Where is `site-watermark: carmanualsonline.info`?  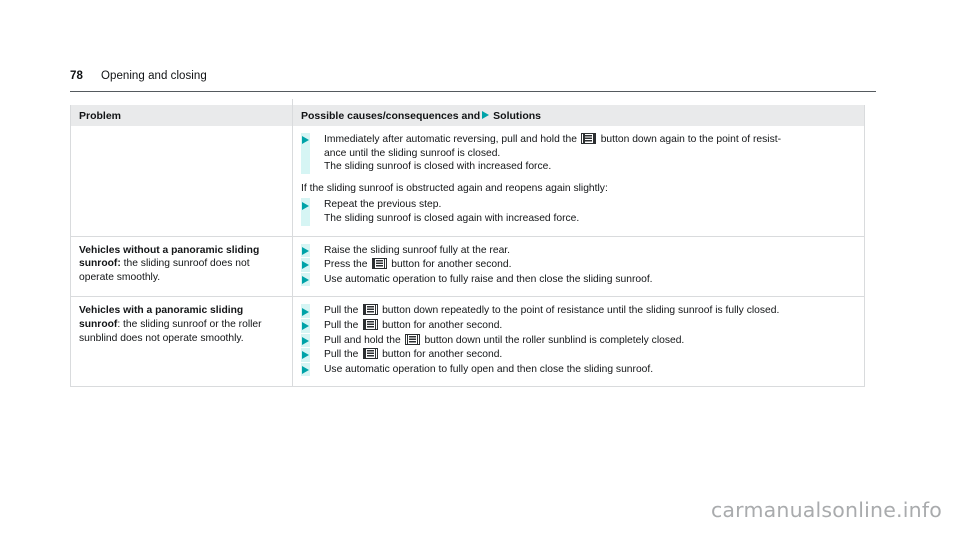
site-watermark: carmanualsonline.info is located at coordinates (826, 510).